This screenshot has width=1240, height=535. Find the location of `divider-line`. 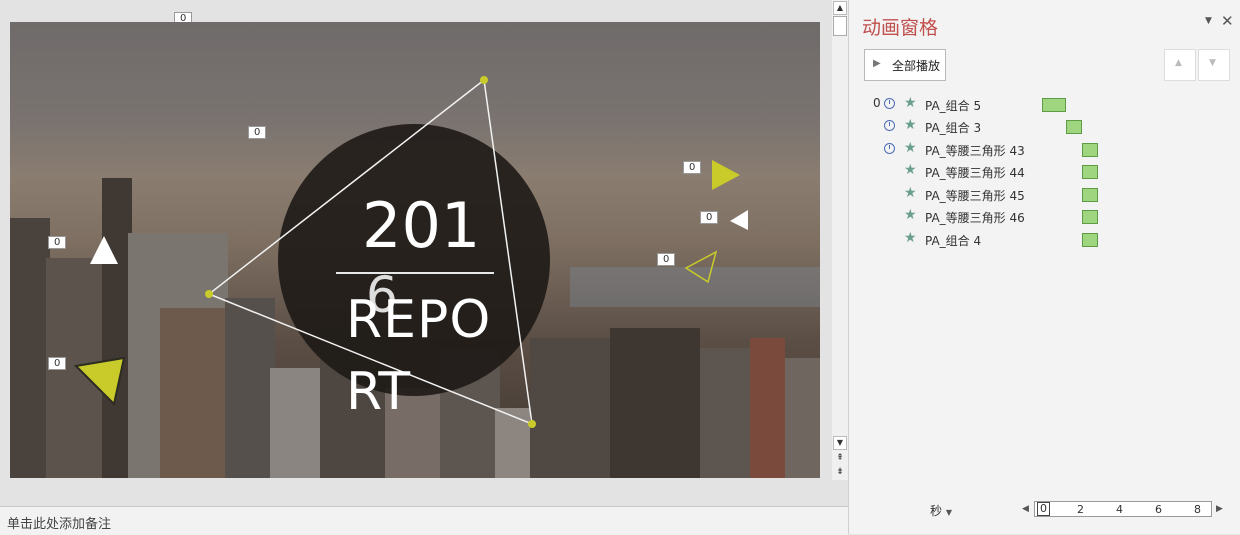

divider-line is located at coordinates (415, 273).